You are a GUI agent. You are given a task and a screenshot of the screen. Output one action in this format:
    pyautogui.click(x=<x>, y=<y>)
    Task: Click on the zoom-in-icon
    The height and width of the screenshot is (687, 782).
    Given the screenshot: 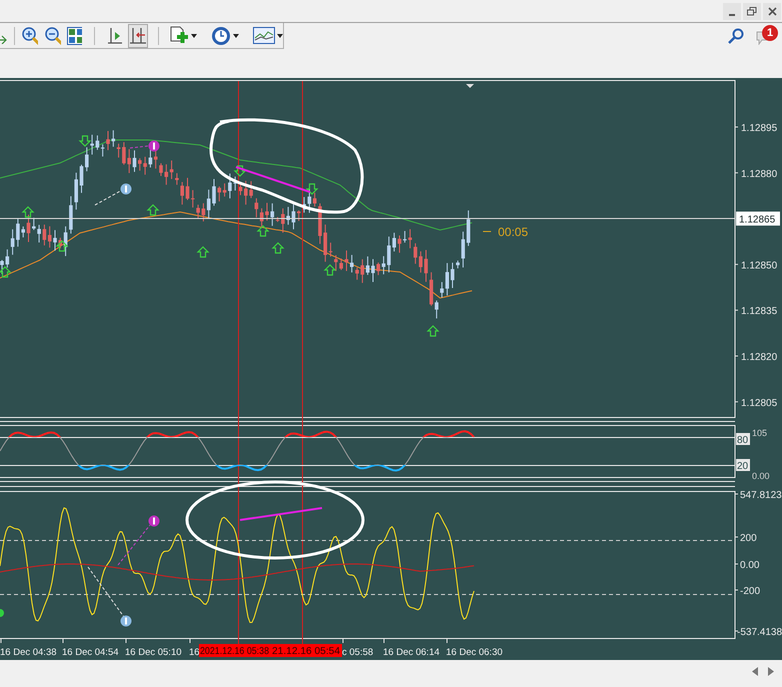 What is the action you would take?
    pyautogui.click(x=29, y=36)
    